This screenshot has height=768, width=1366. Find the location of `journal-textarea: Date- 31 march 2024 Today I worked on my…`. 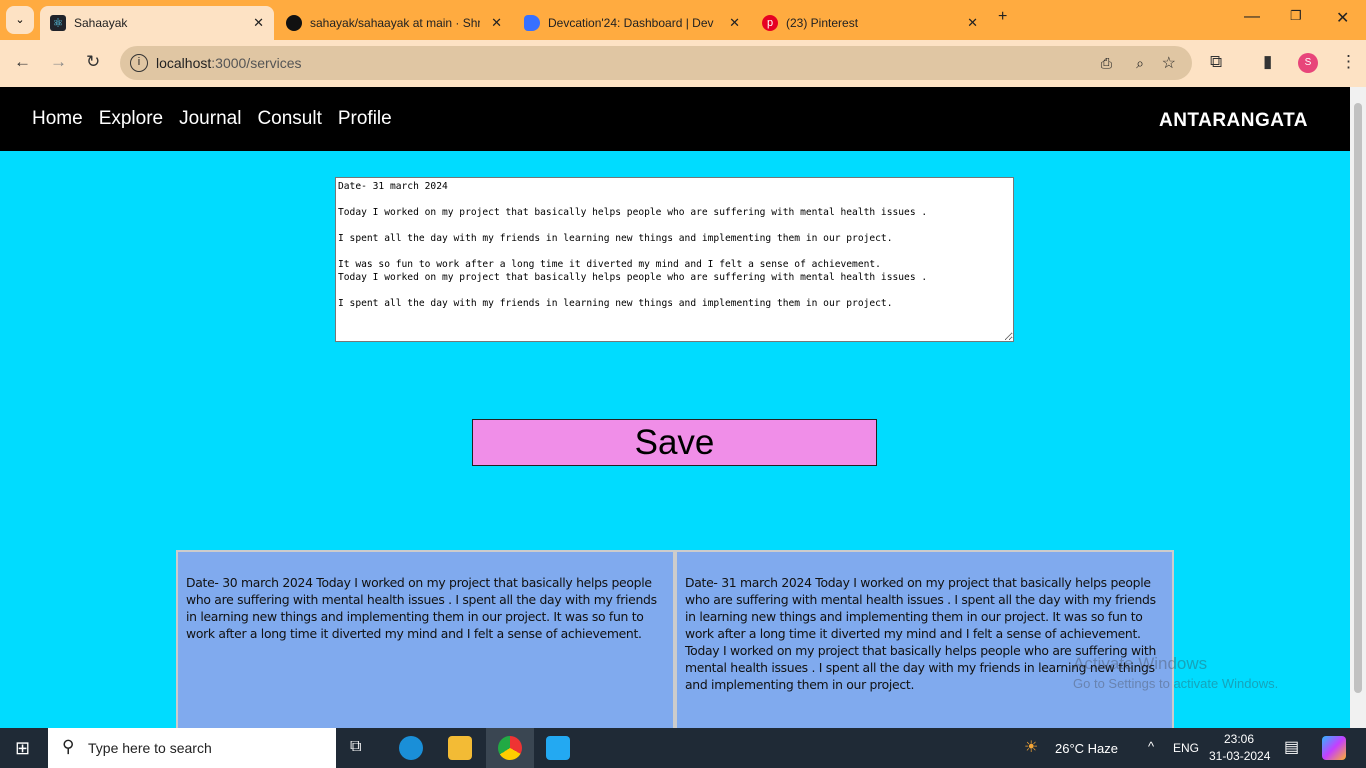

journal-textarea: Date- 31 march 2024 Today I worked on my… is located at coordinates (674, 259).